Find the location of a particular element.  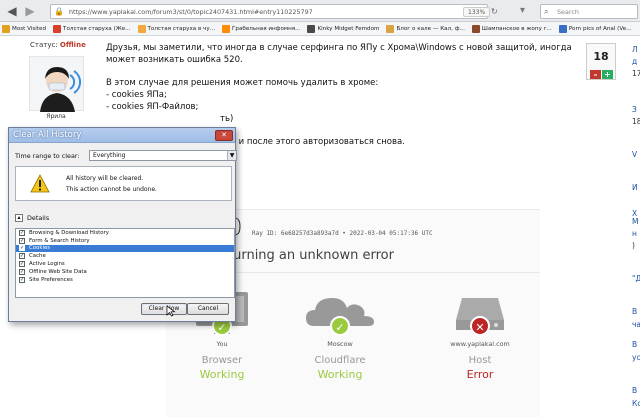

cancel-button: Cancel is located at coordinates (208, 309).